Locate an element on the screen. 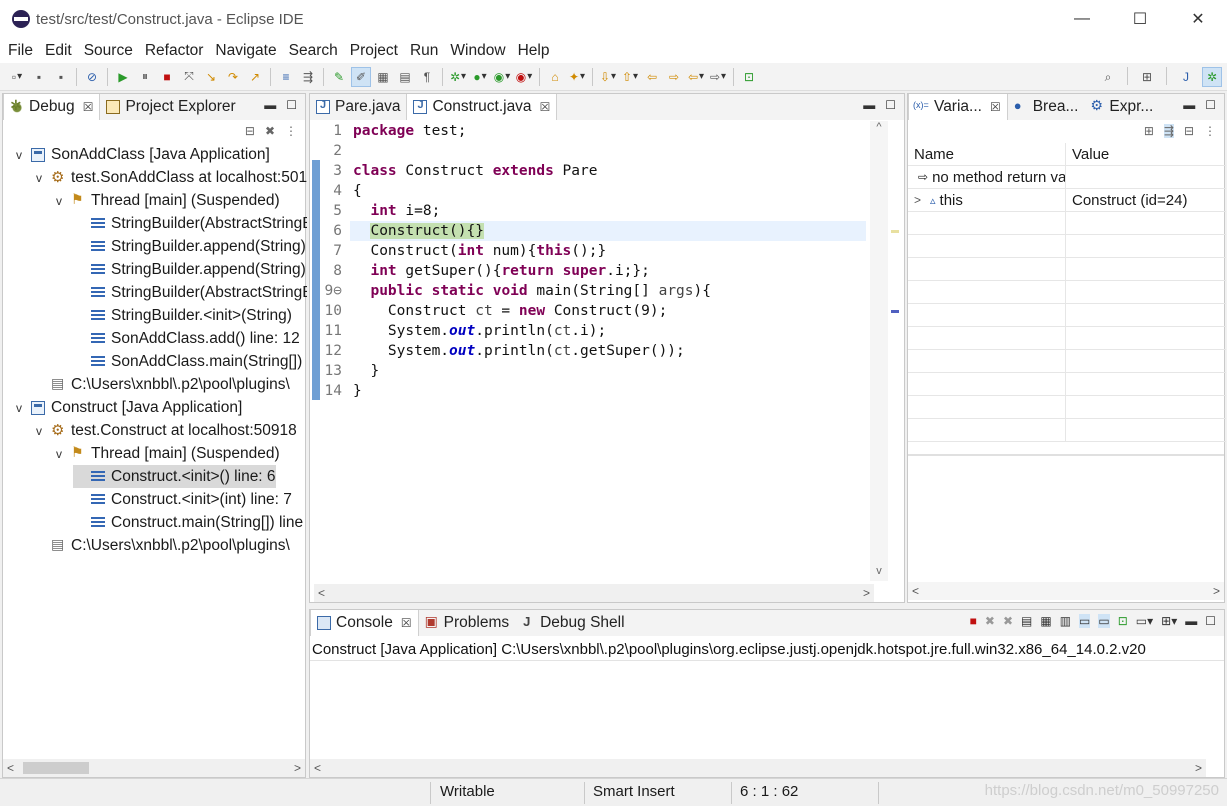  debug-perspective-icon: ✲ is located at coordinates (1212, 77).